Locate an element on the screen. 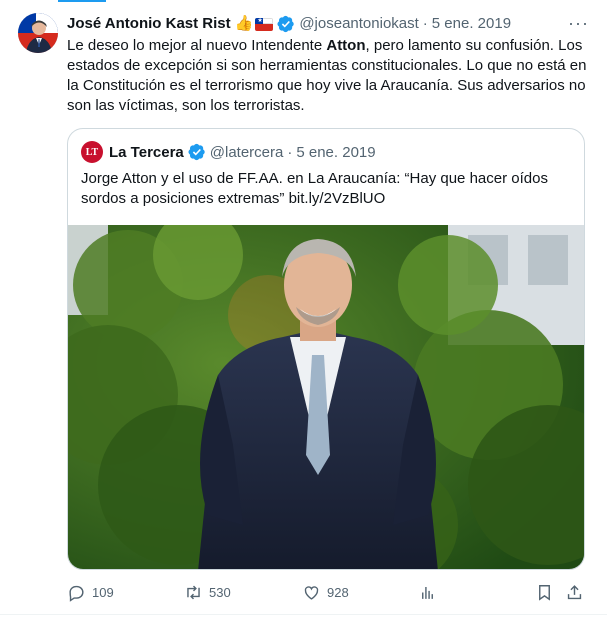 This screenshot has height=622, width=607. avatar is located at coordinates (38, 33).